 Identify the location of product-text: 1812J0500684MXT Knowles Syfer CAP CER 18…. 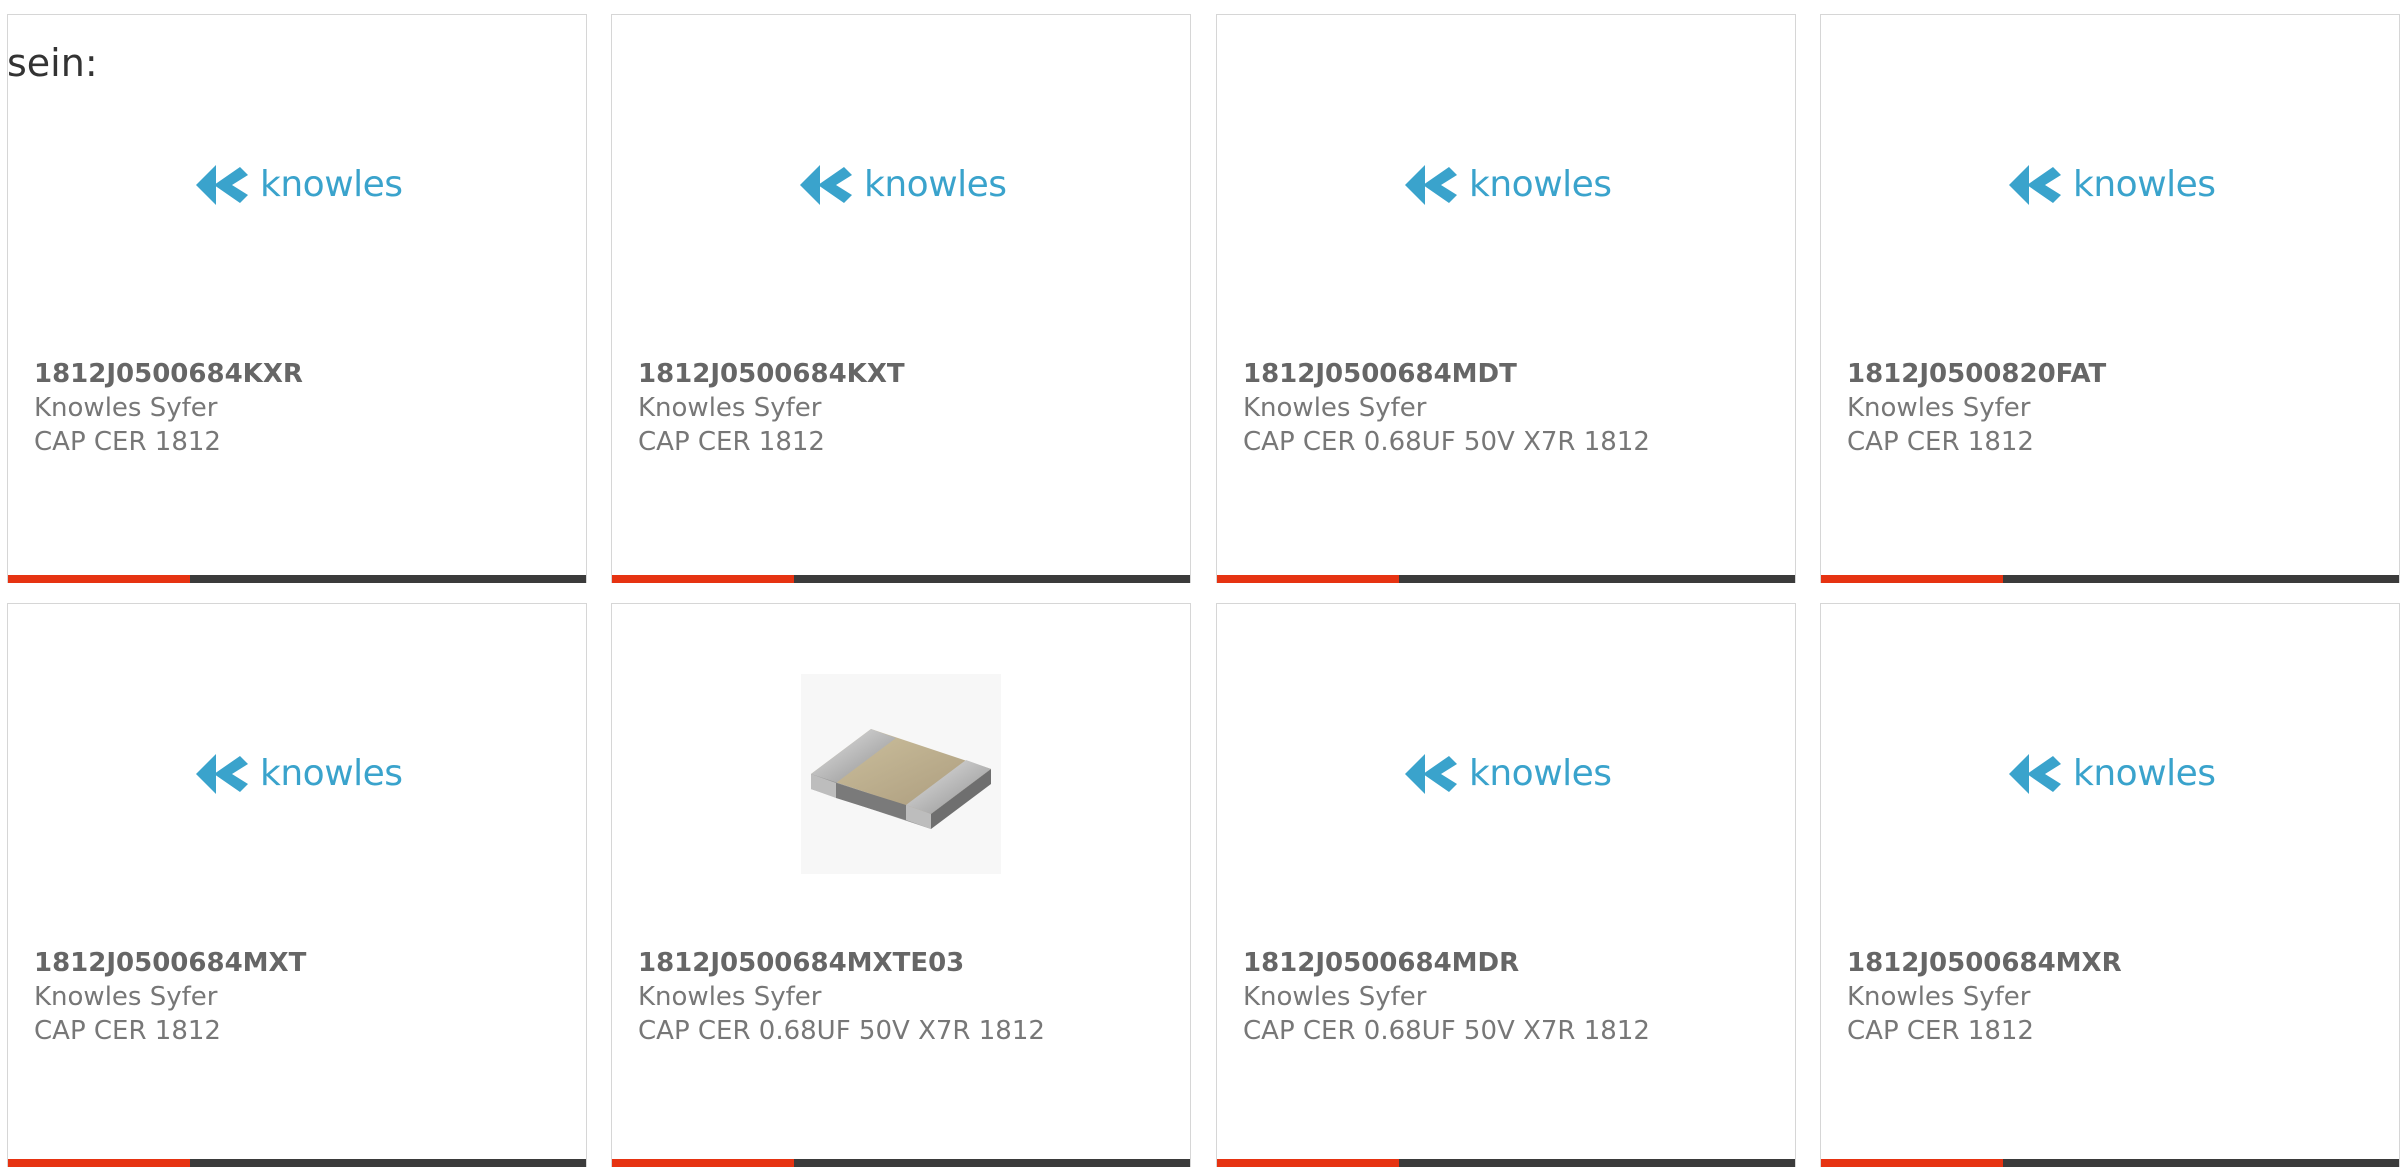
(300, 997).